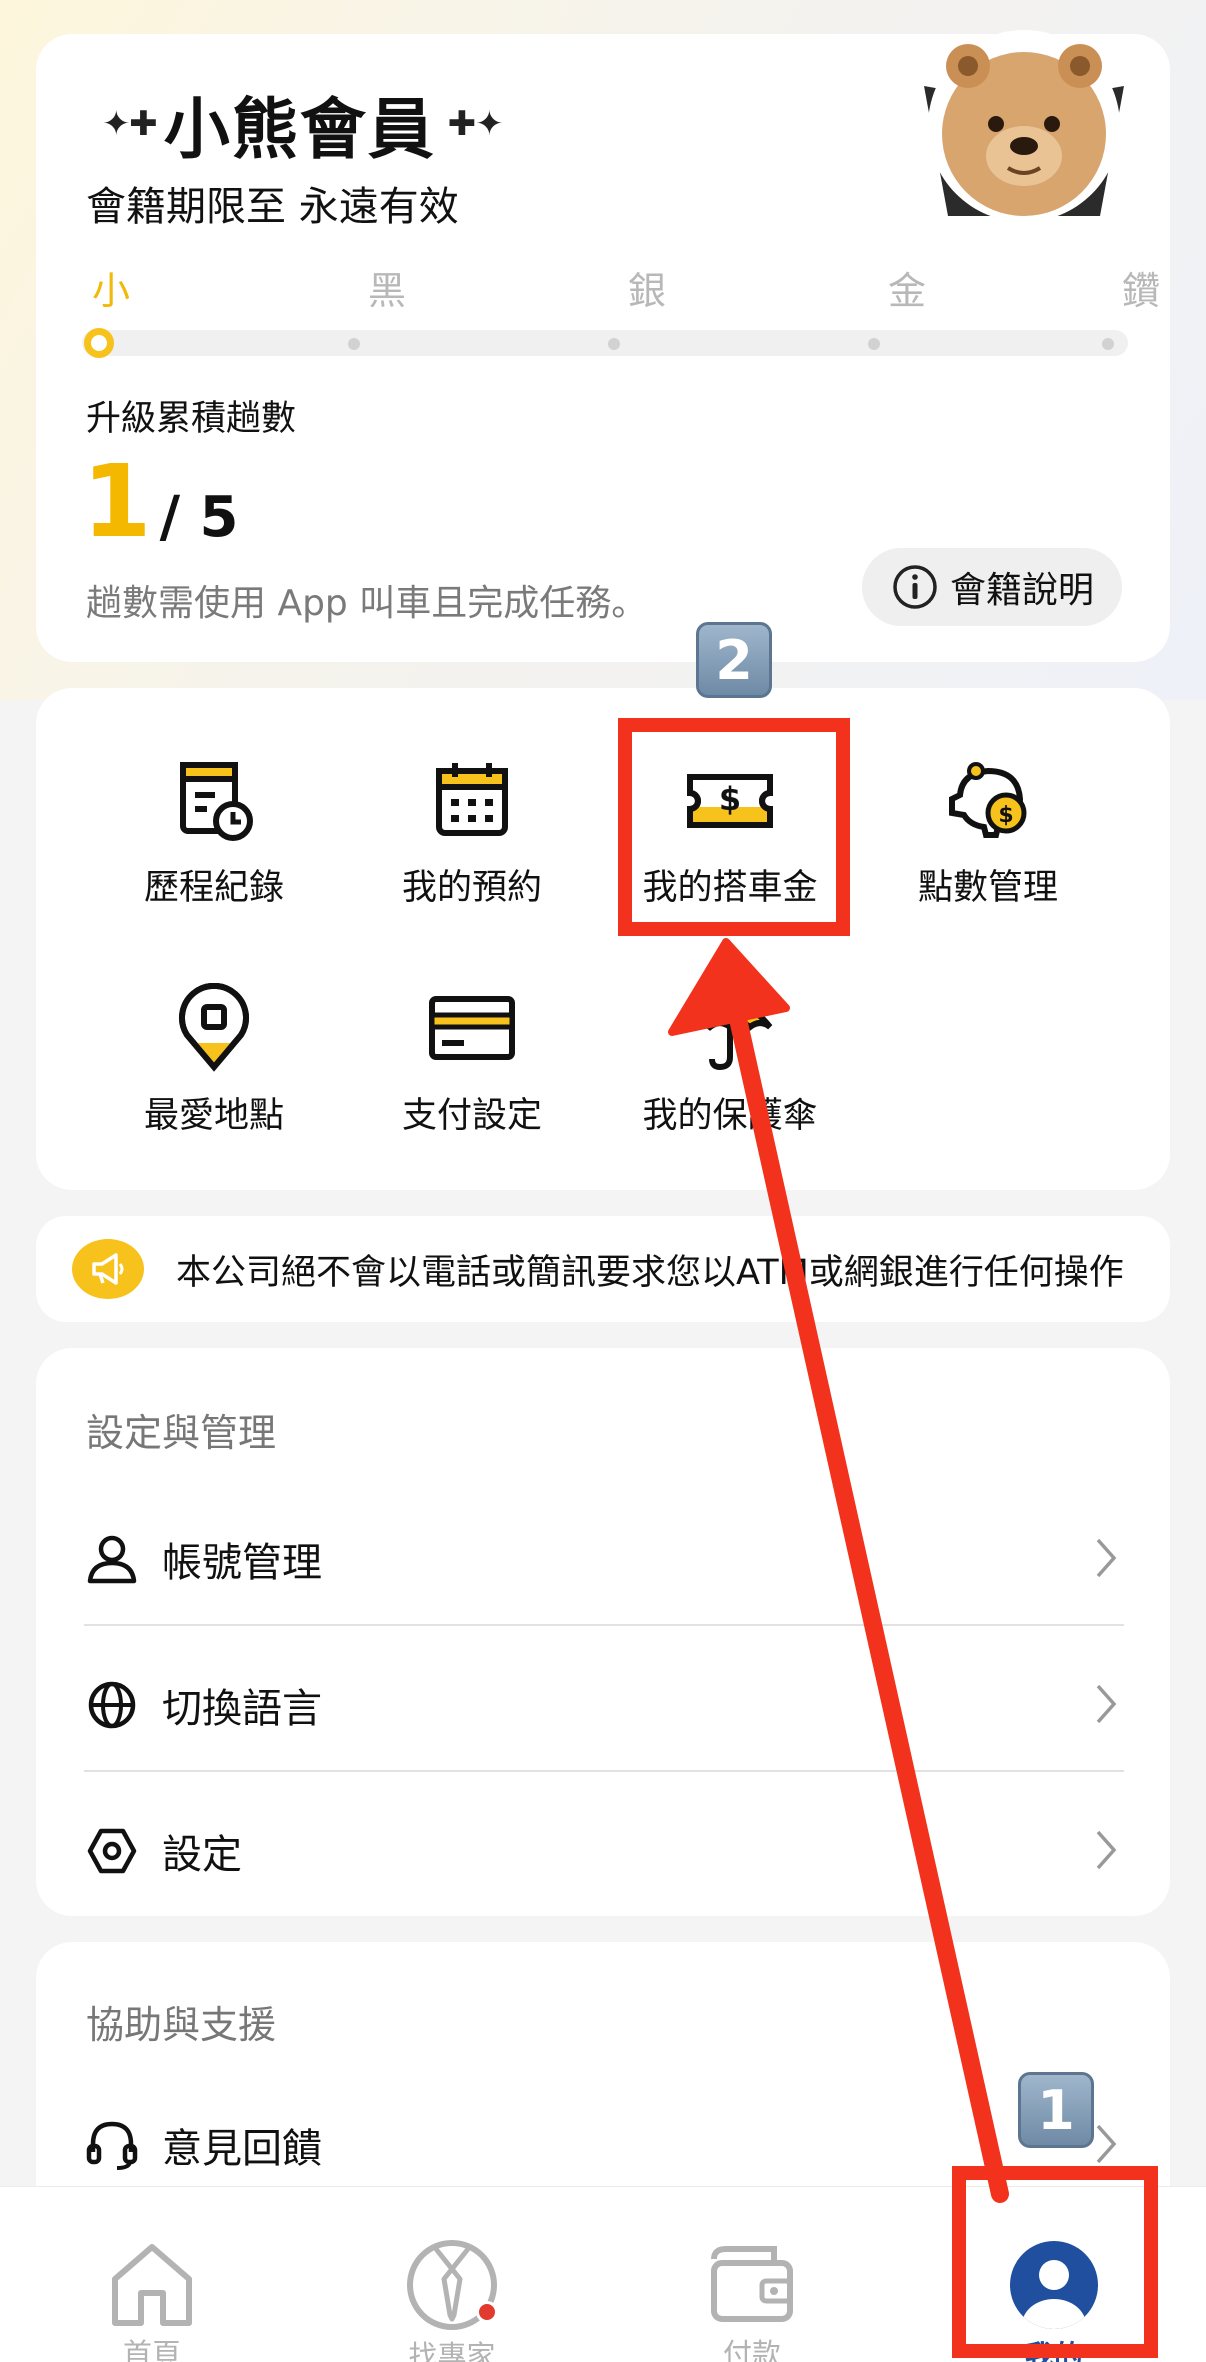  I want to click on tier-label: 金, so click(907, 291).